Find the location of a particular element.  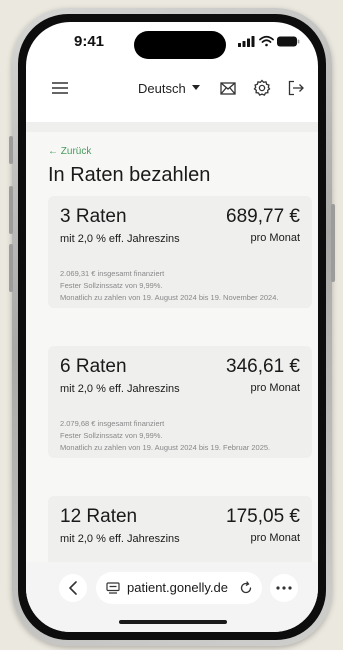

language-selector: Deutsch is located at coordinates (169, 88).